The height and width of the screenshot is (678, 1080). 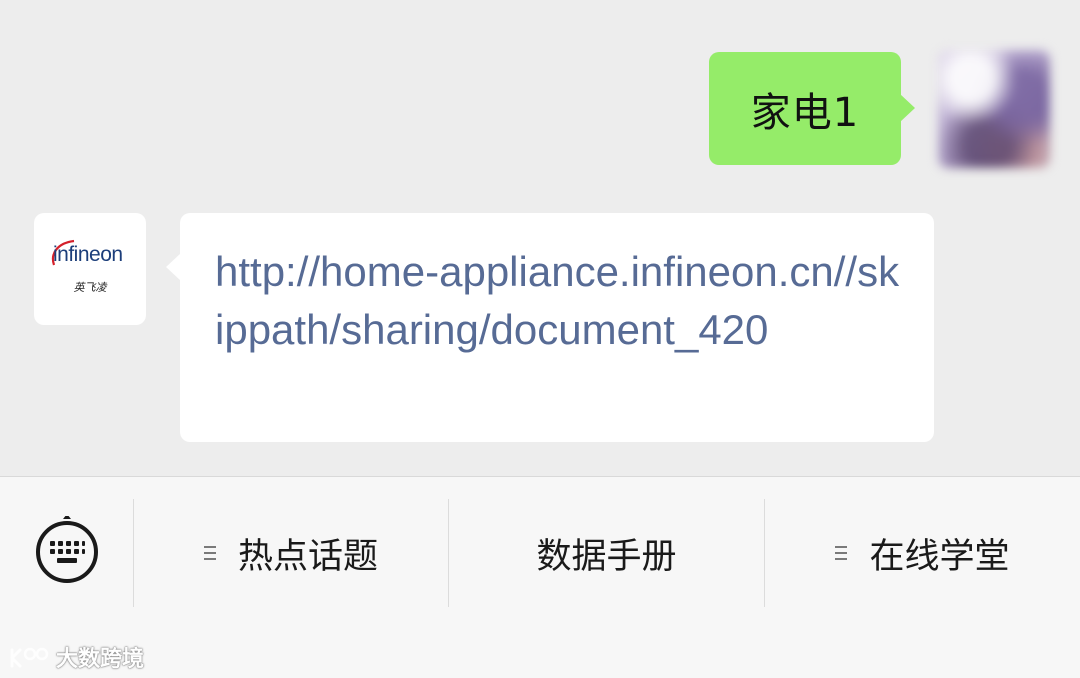 I want to click on logo-subtext: 英飞凌, so click(x=90, y=287).